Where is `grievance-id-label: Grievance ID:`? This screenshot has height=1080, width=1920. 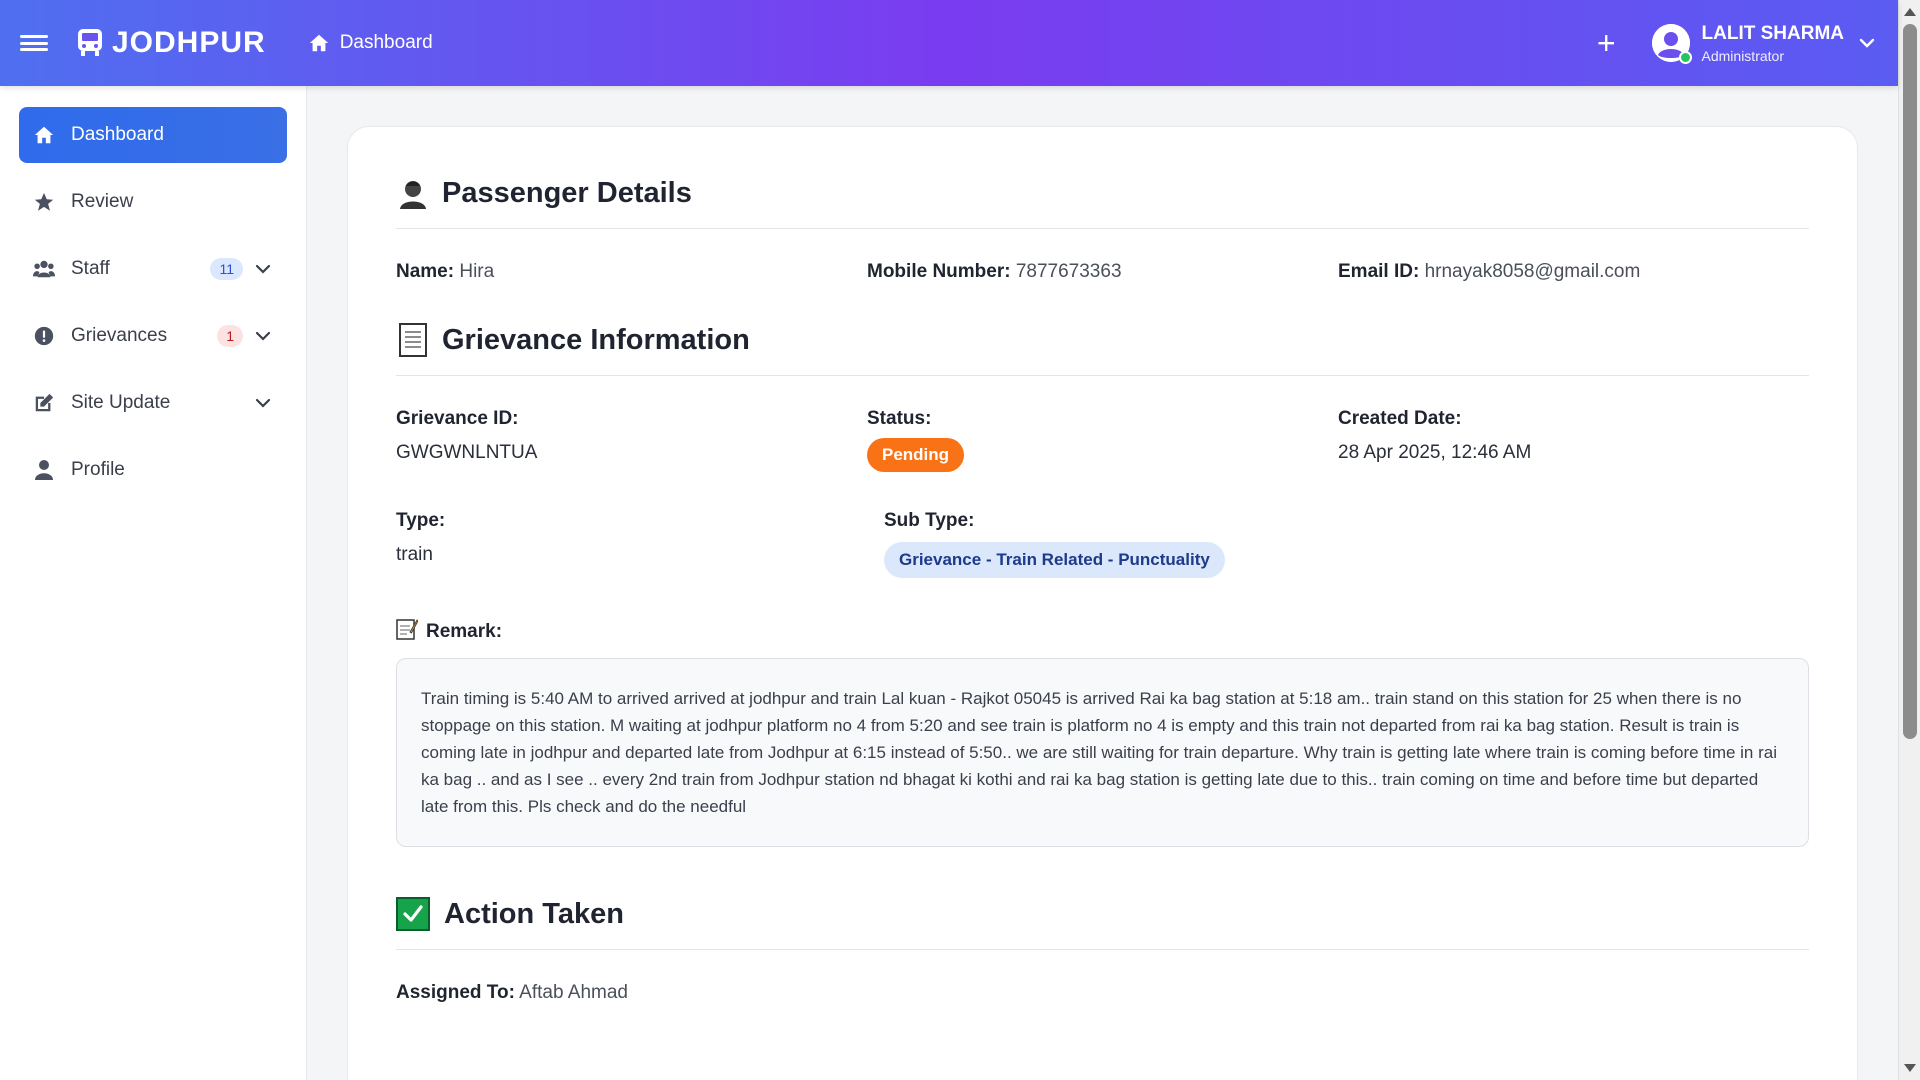
grievance-id-label: Grievance ID: is located at coordinates (457, 418).